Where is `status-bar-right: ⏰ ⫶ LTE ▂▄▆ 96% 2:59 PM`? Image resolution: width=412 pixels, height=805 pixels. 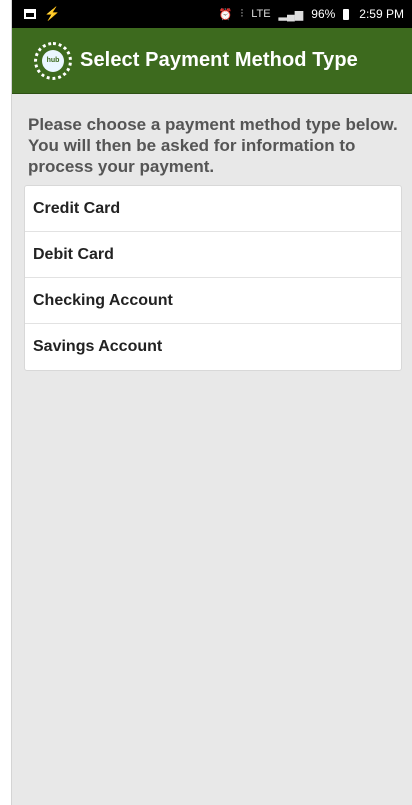 status-bar-right: ⏰ ⫶ LTE ▂▄▆ 96% 2:59 PM is located at coordinates (311, 14).